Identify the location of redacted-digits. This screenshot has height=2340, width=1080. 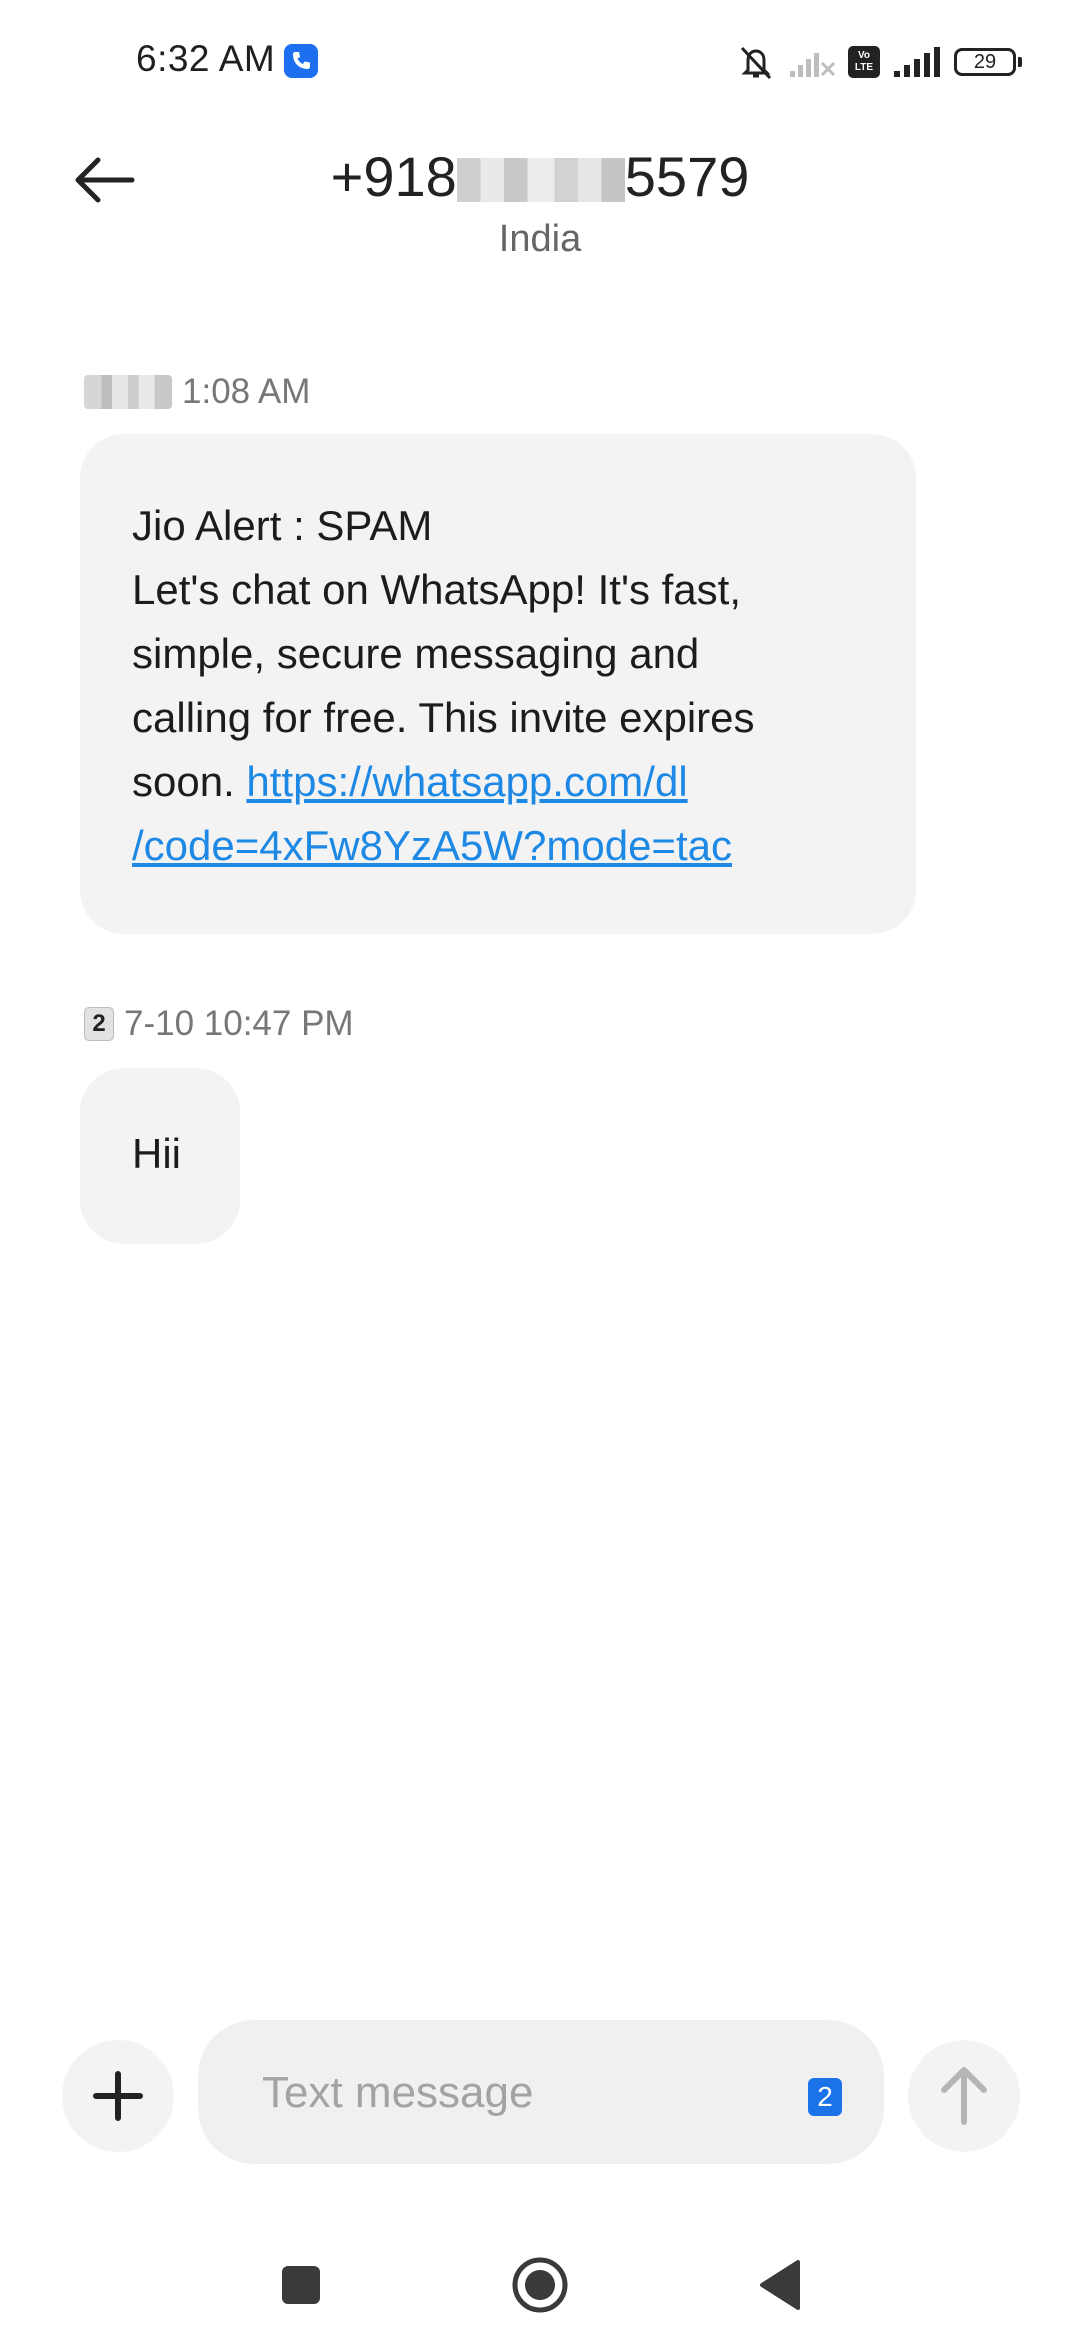
(540, 180).